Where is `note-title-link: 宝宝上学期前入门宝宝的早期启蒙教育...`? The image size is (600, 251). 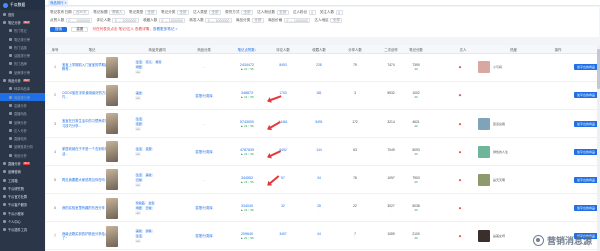 note-title-link: 宝宝上学期前入门宝宝的早期启蒙教育... is located at coordinates (87, 67).